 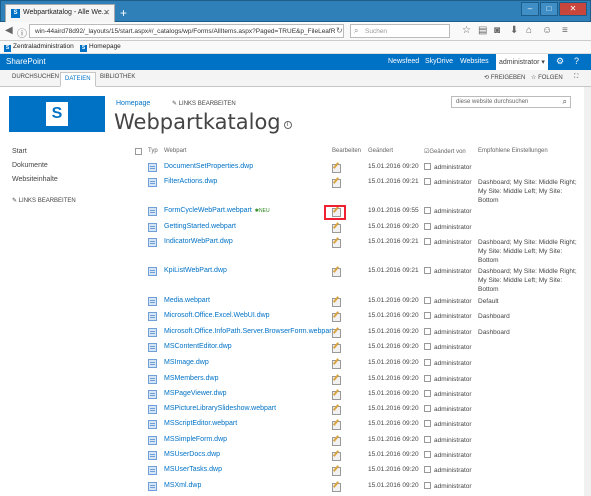 What do you see at coordinates (39, 47) in the screenshot?
I see `bookmark-zentraladministration: S Zentraladministration` at bounding box center [39, 47].